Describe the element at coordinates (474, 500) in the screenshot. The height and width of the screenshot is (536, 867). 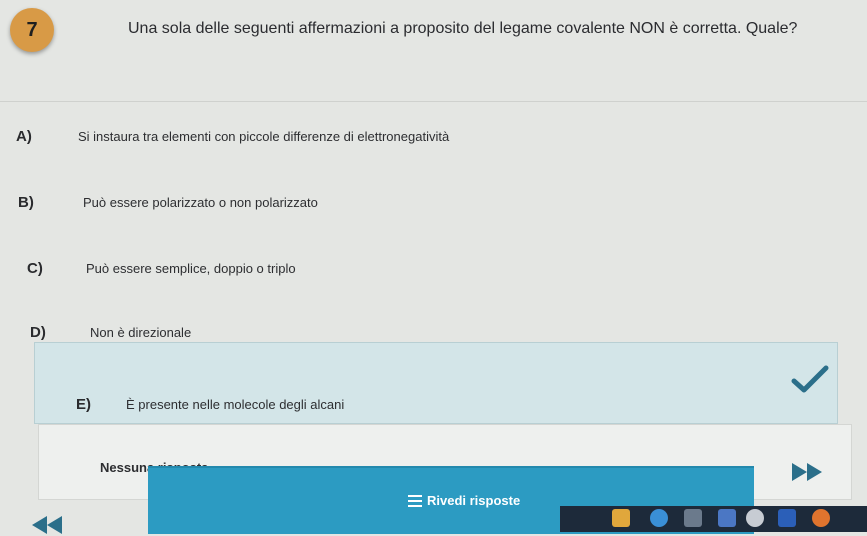
I see `review-answers-text: Rivedi risposte` at that location.